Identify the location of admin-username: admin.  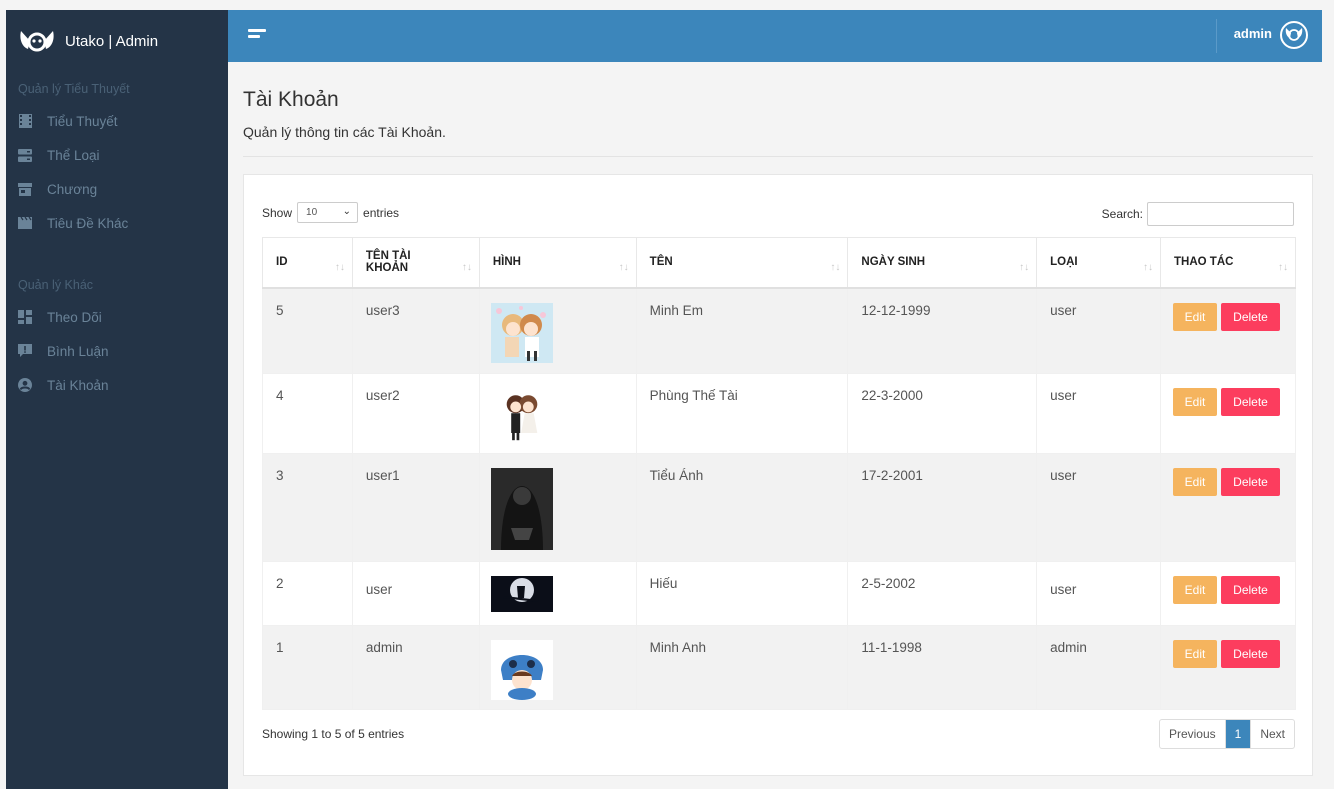
(1253, 33).